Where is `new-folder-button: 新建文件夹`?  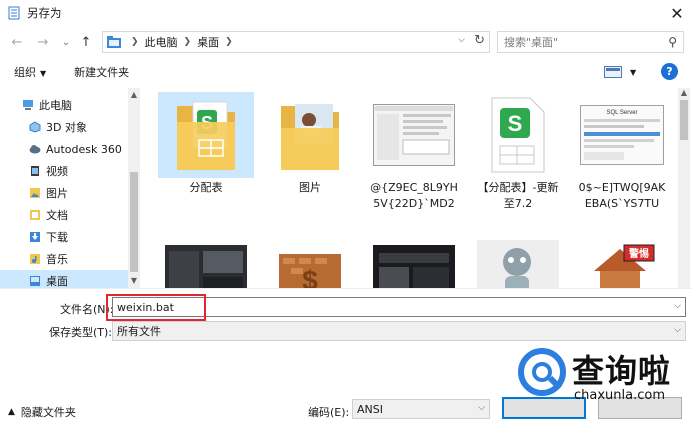 new-folder-button: 新建文件夹 is located at coordinates (101, 72).